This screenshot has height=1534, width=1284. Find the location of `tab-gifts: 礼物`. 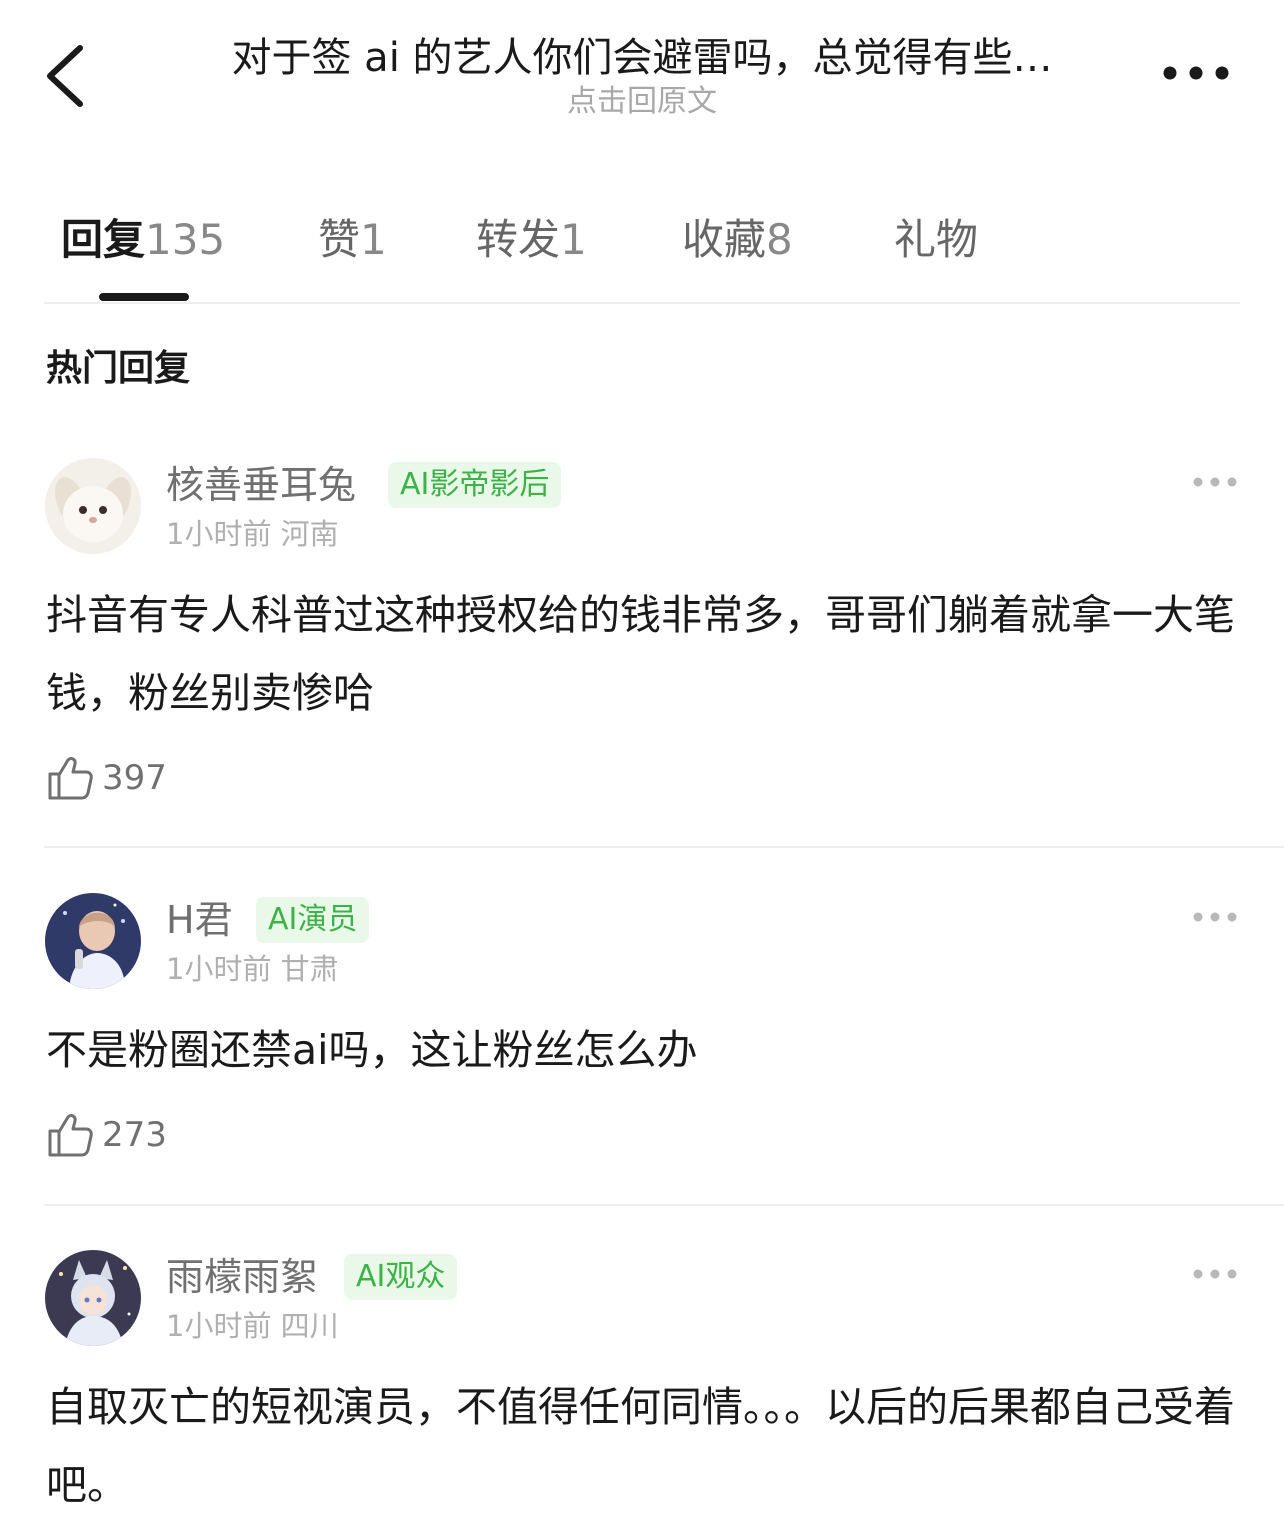

tab-gifts: 礼物 is located at coordinates (936, 240).